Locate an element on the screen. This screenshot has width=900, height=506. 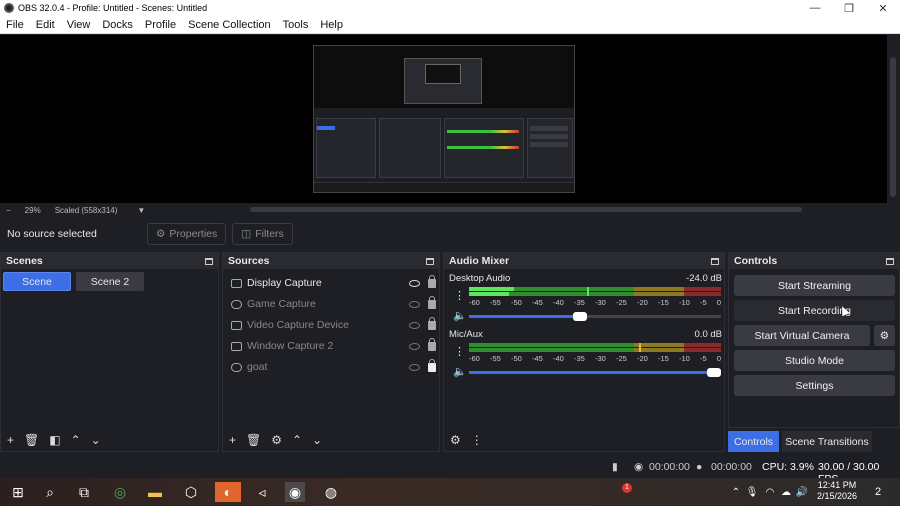
notification-count: 2 is located at coordinates (878, 492).